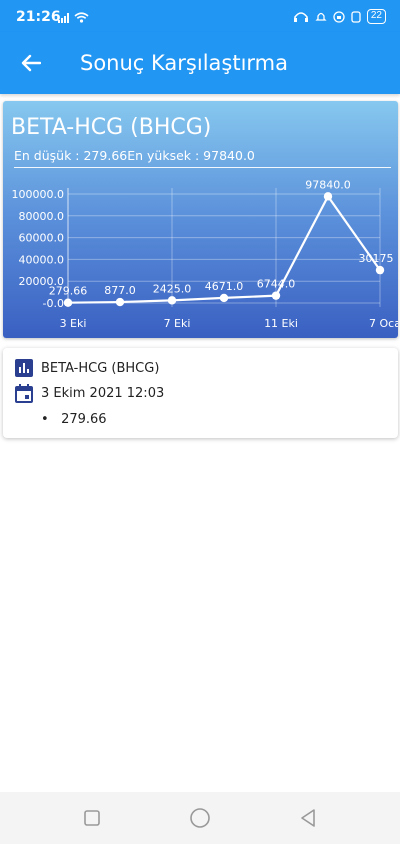  What do you see at coordinates (81, 17) in the screenshot?
I see `wifi-icon` at bounding box center [81, 17].